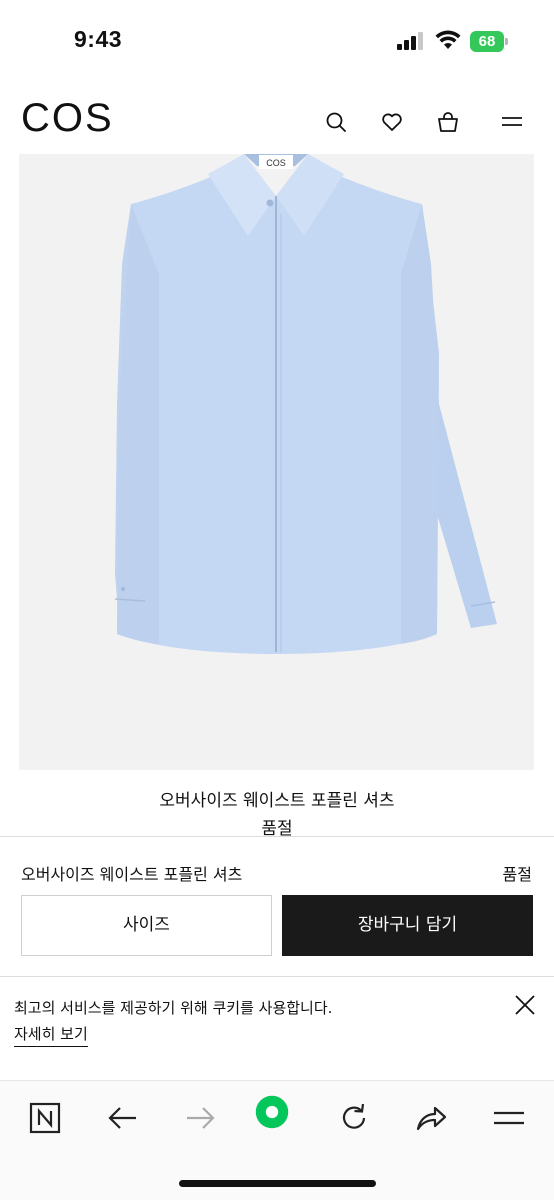 The height and width of the screenshot is (1200, 554). Describe the element at coordinates (277, 1117) in the screenshot. I see `green-dot-icon` at that location.